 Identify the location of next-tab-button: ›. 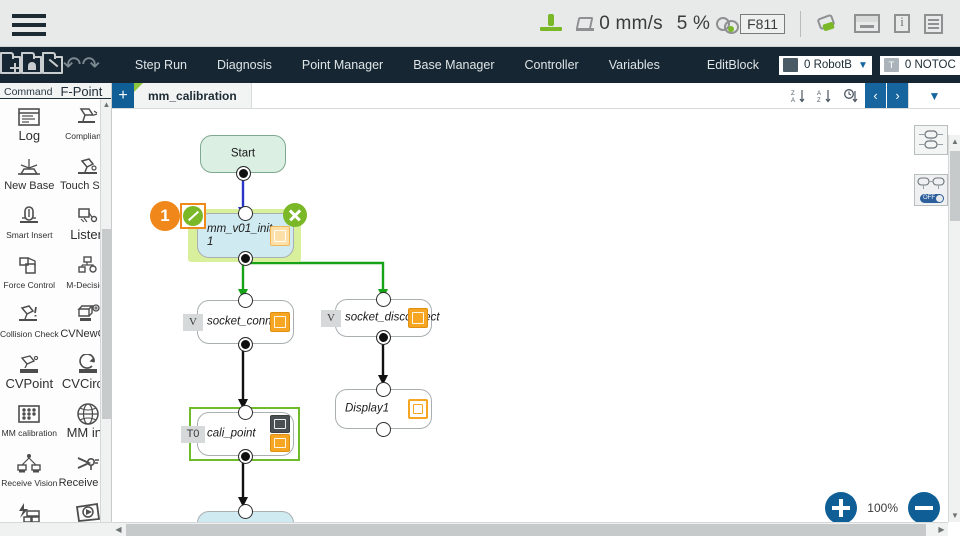
(897, 95).